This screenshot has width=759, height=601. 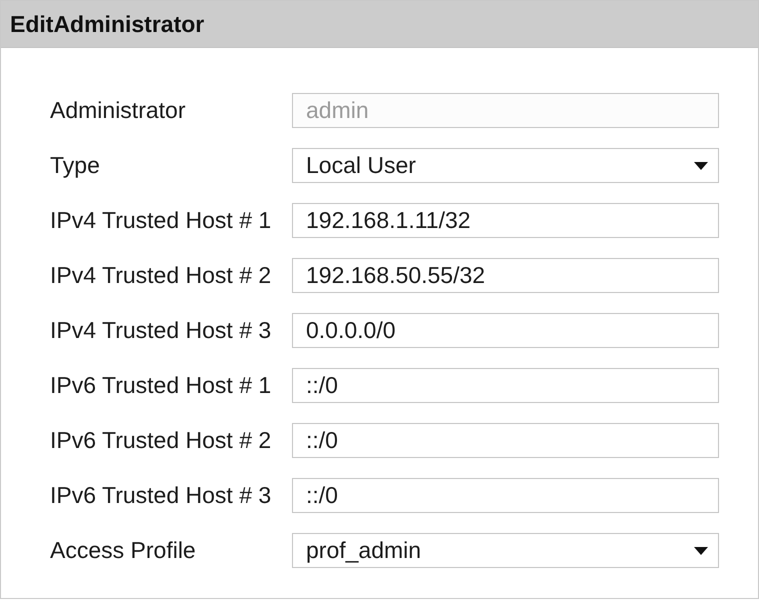 What do you see at coordinates (160, 441) in the screenshot?
I see `field-label: IPv6 Trusted Host # 2` at bounding box center [160, 441].